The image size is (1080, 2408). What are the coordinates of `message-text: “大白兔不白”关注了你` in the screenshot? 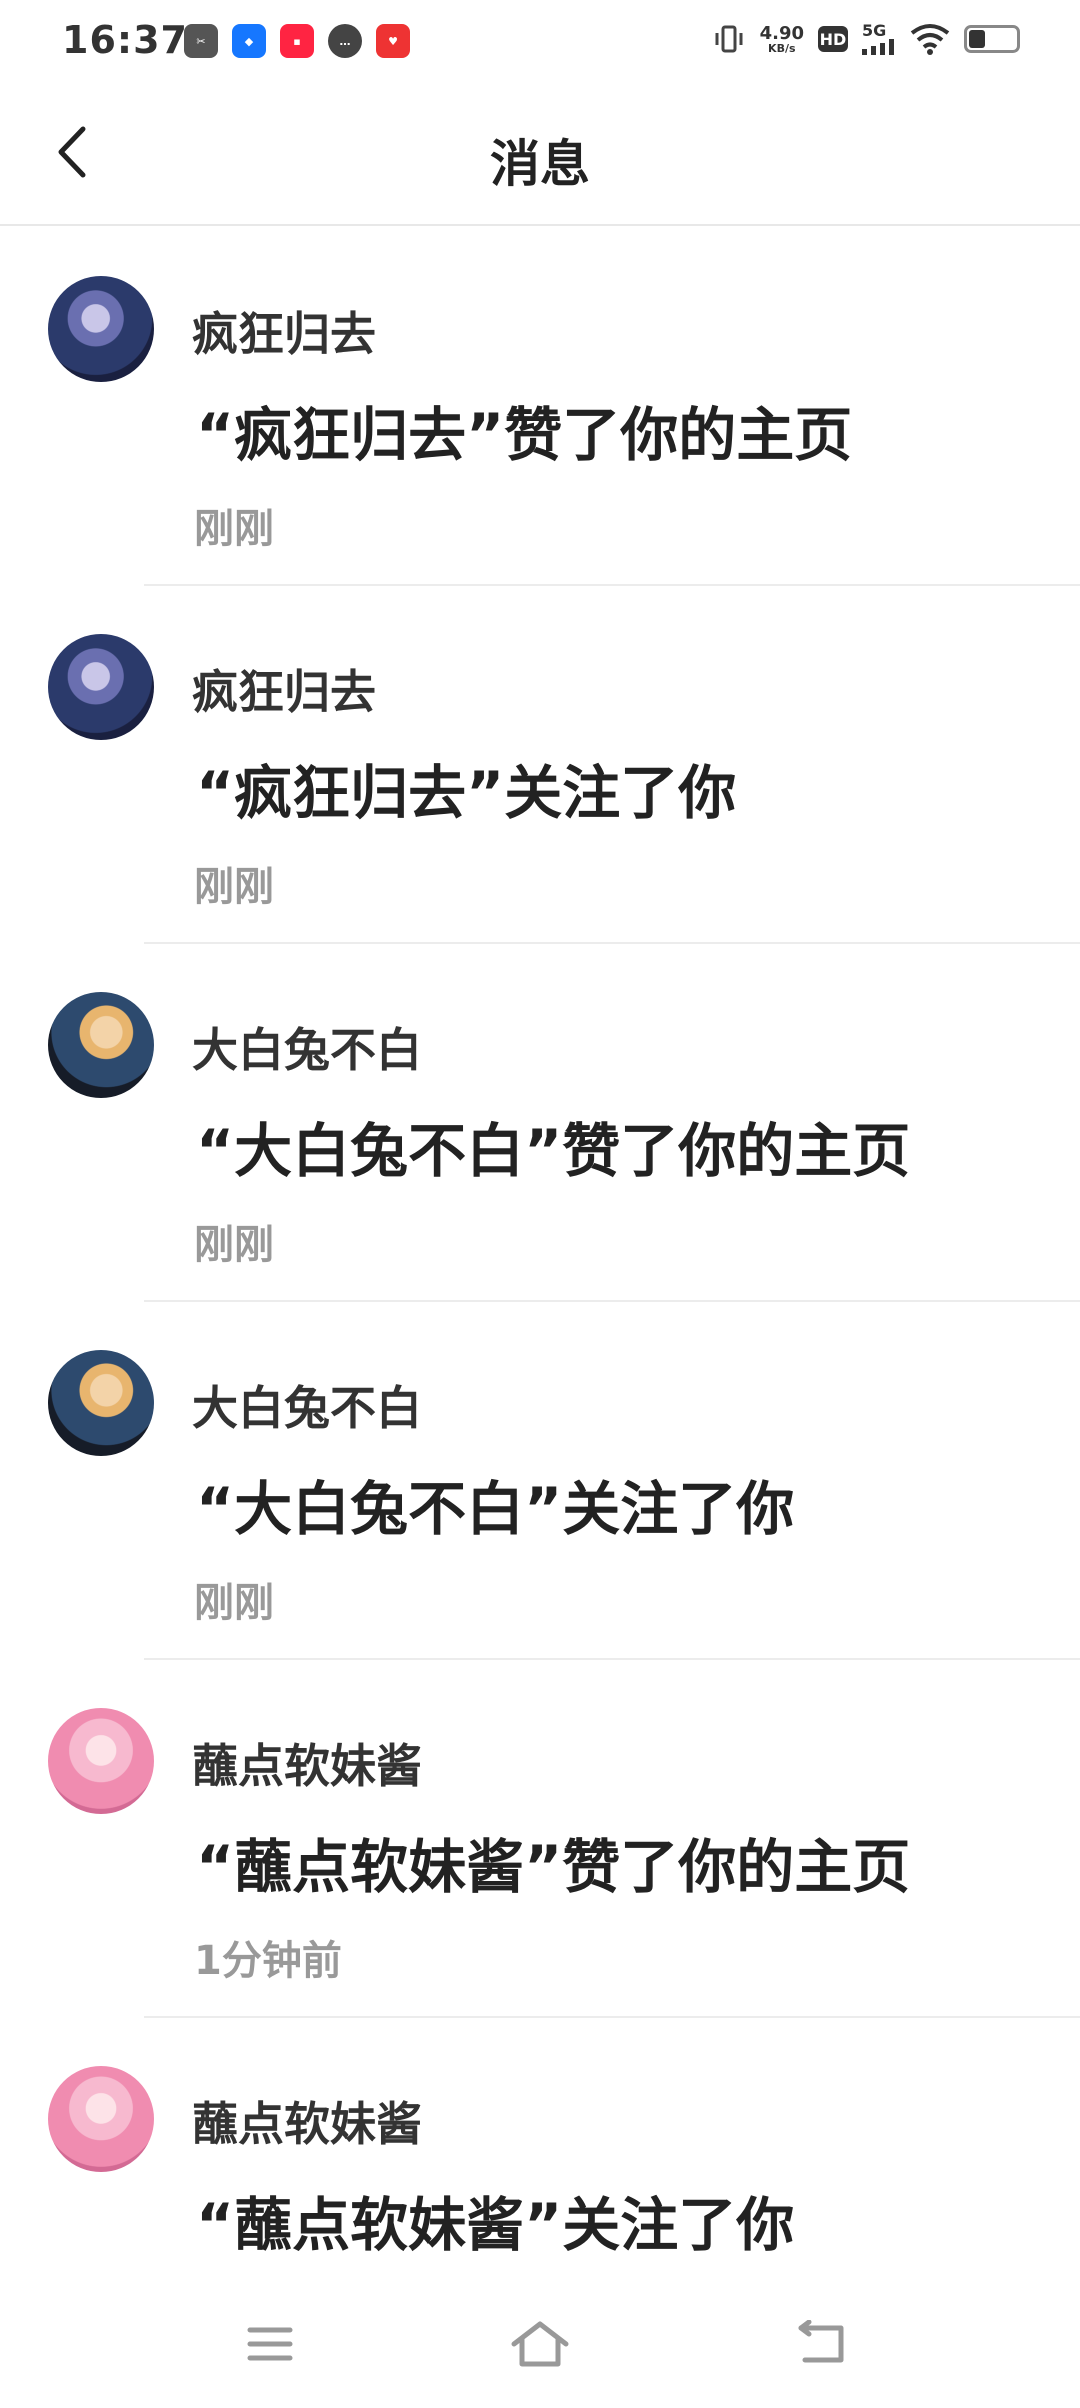 It's located at (495, 1509).